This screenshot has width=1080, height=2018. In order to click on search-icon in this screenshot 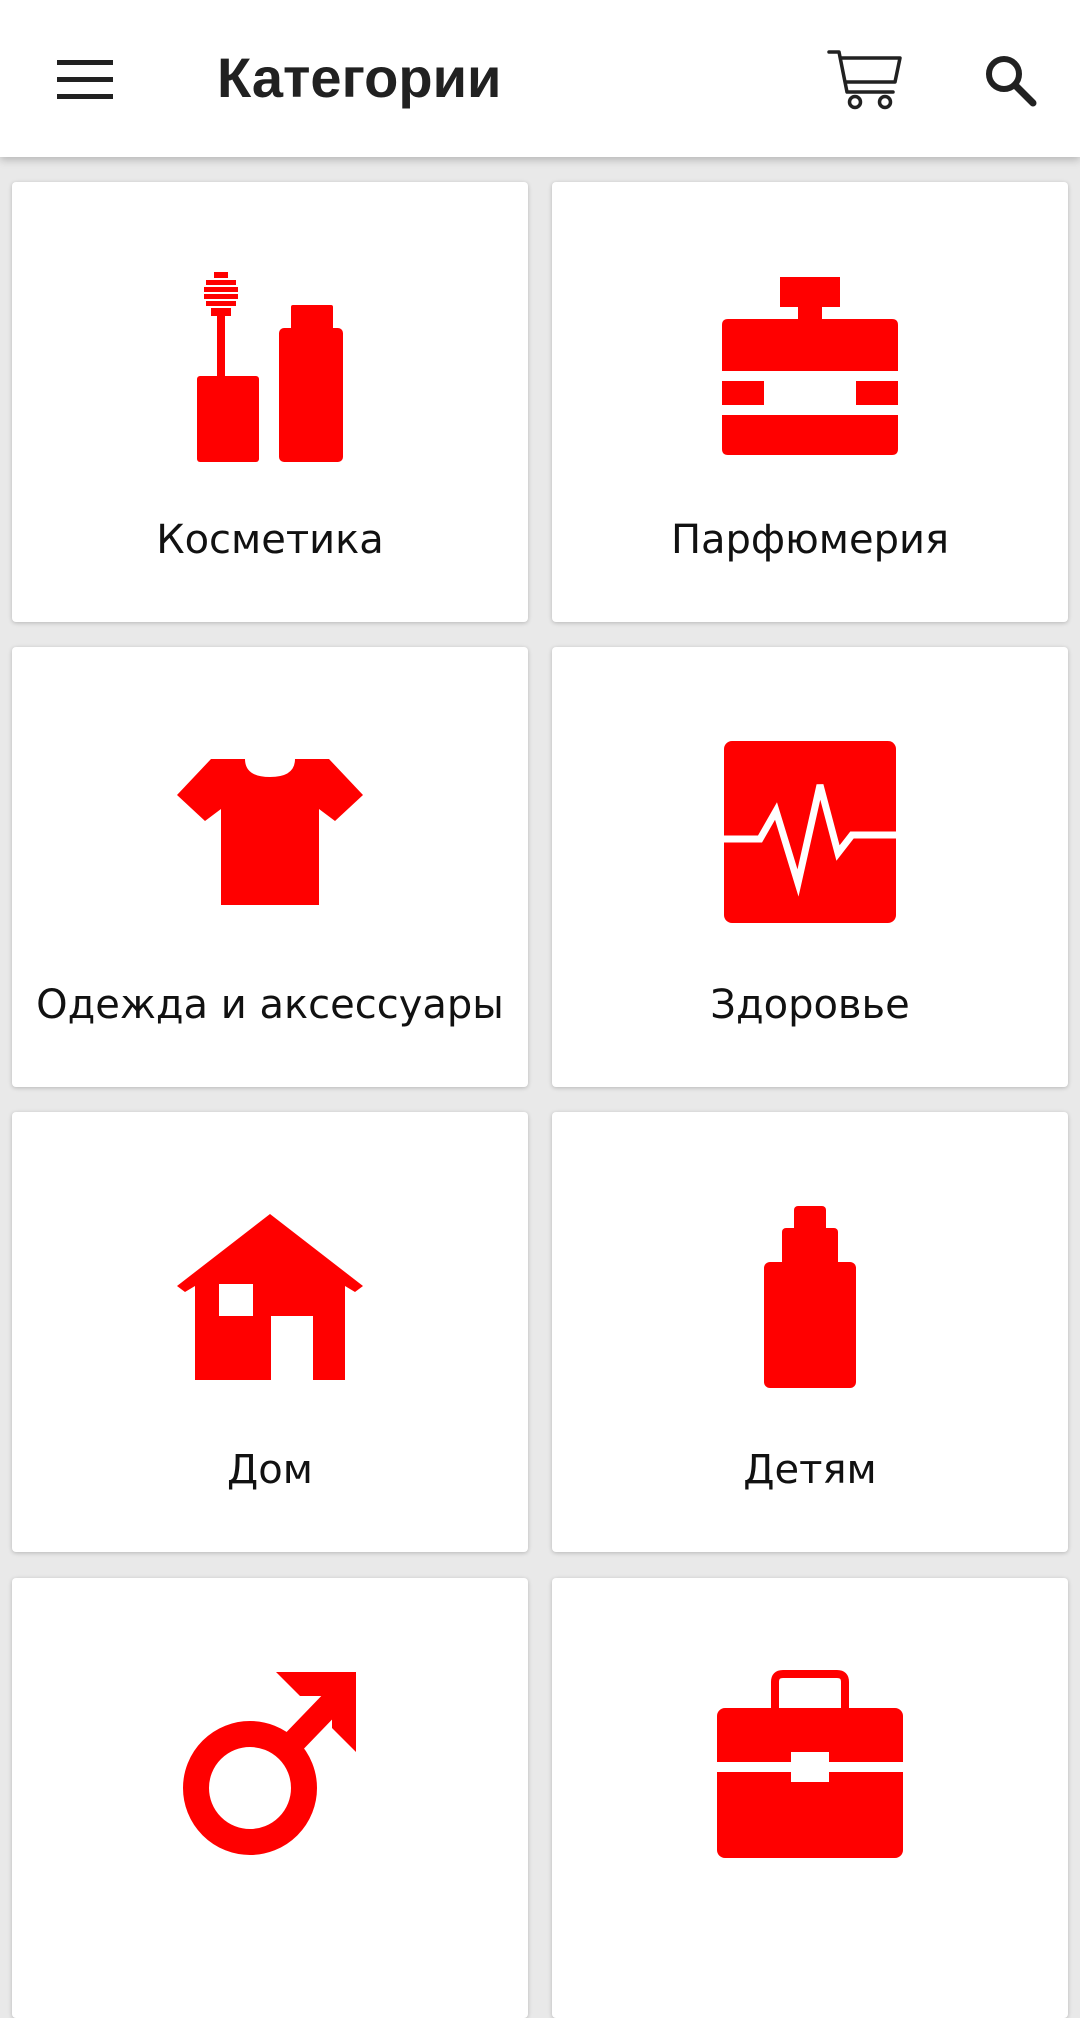, I will do `click(1011, 81)`.